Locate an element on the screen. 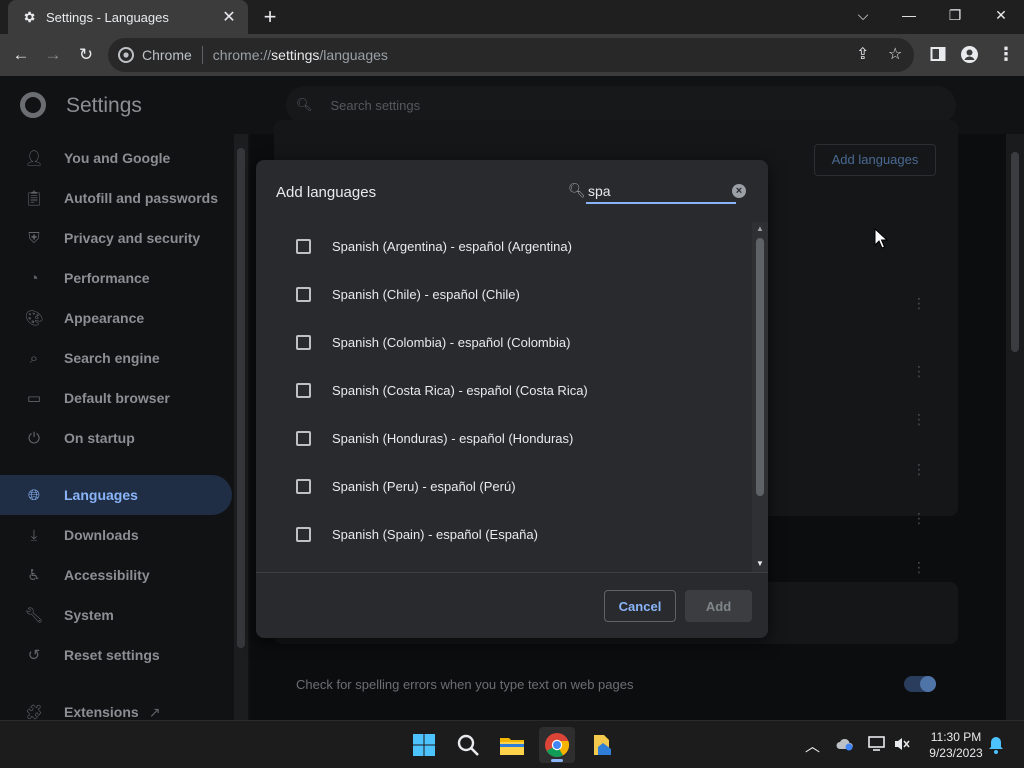 The width and height of the screenshot is (1024, 768). side-panel-icon is located at coordinates (938, 54).